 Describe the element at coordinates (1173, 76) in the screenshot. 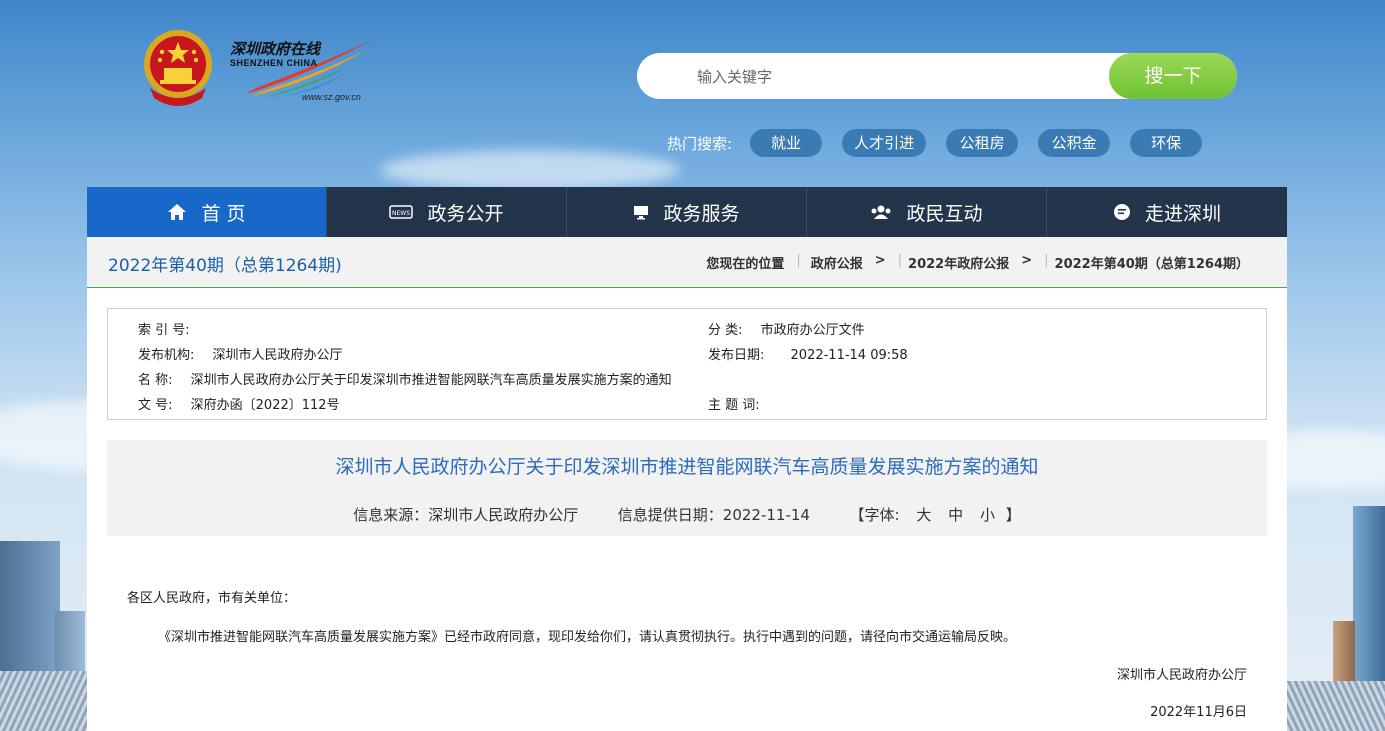

I see `search-button: 搜一下` at that location.